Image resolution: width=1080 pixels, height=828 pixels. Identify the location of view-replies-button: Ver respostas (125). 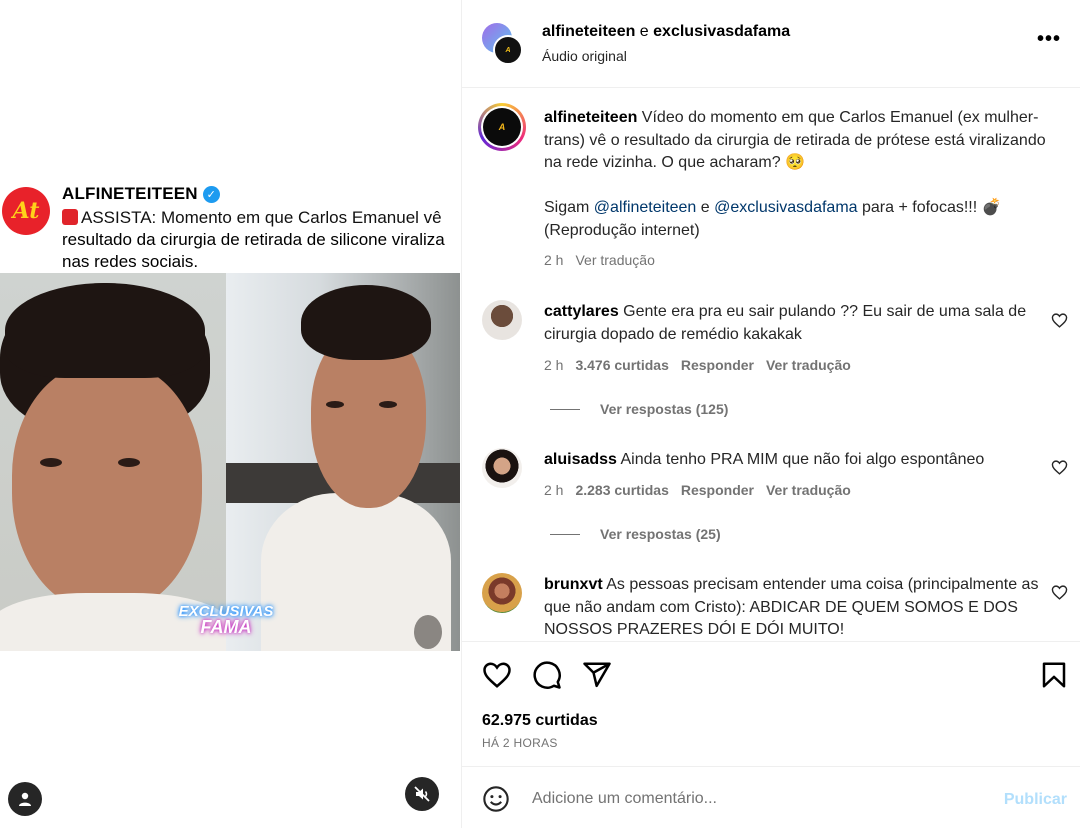
(639, 409).